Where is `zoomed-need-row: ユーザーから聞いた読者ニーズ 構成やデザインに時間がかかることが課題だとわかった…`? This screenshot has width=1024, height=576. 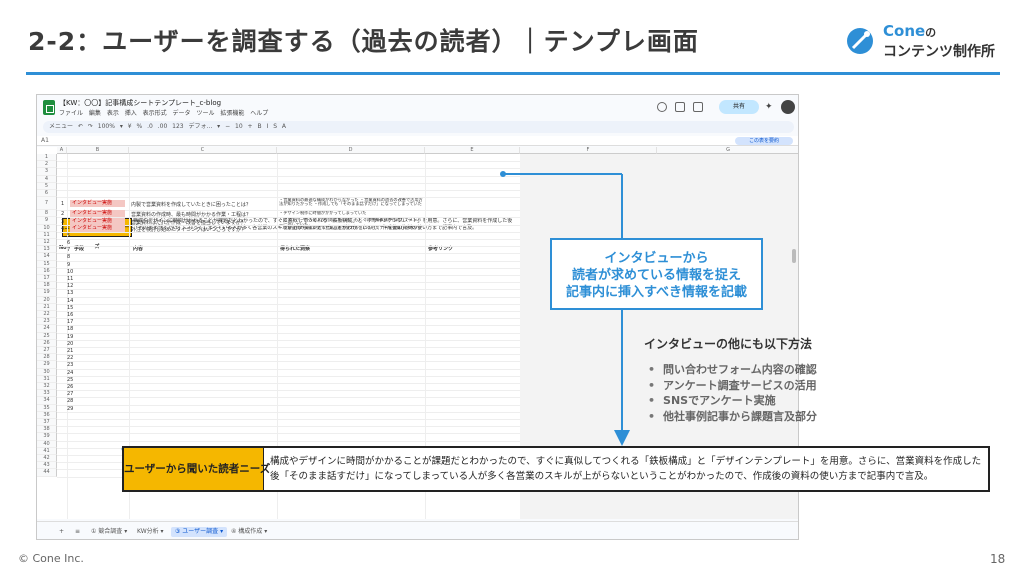 zoomed-need-row: ユーザーから聞いた読者ニーズ 構成やデザインに時間がかかることが課題だとわかった… is located at coordinates (556, 469).